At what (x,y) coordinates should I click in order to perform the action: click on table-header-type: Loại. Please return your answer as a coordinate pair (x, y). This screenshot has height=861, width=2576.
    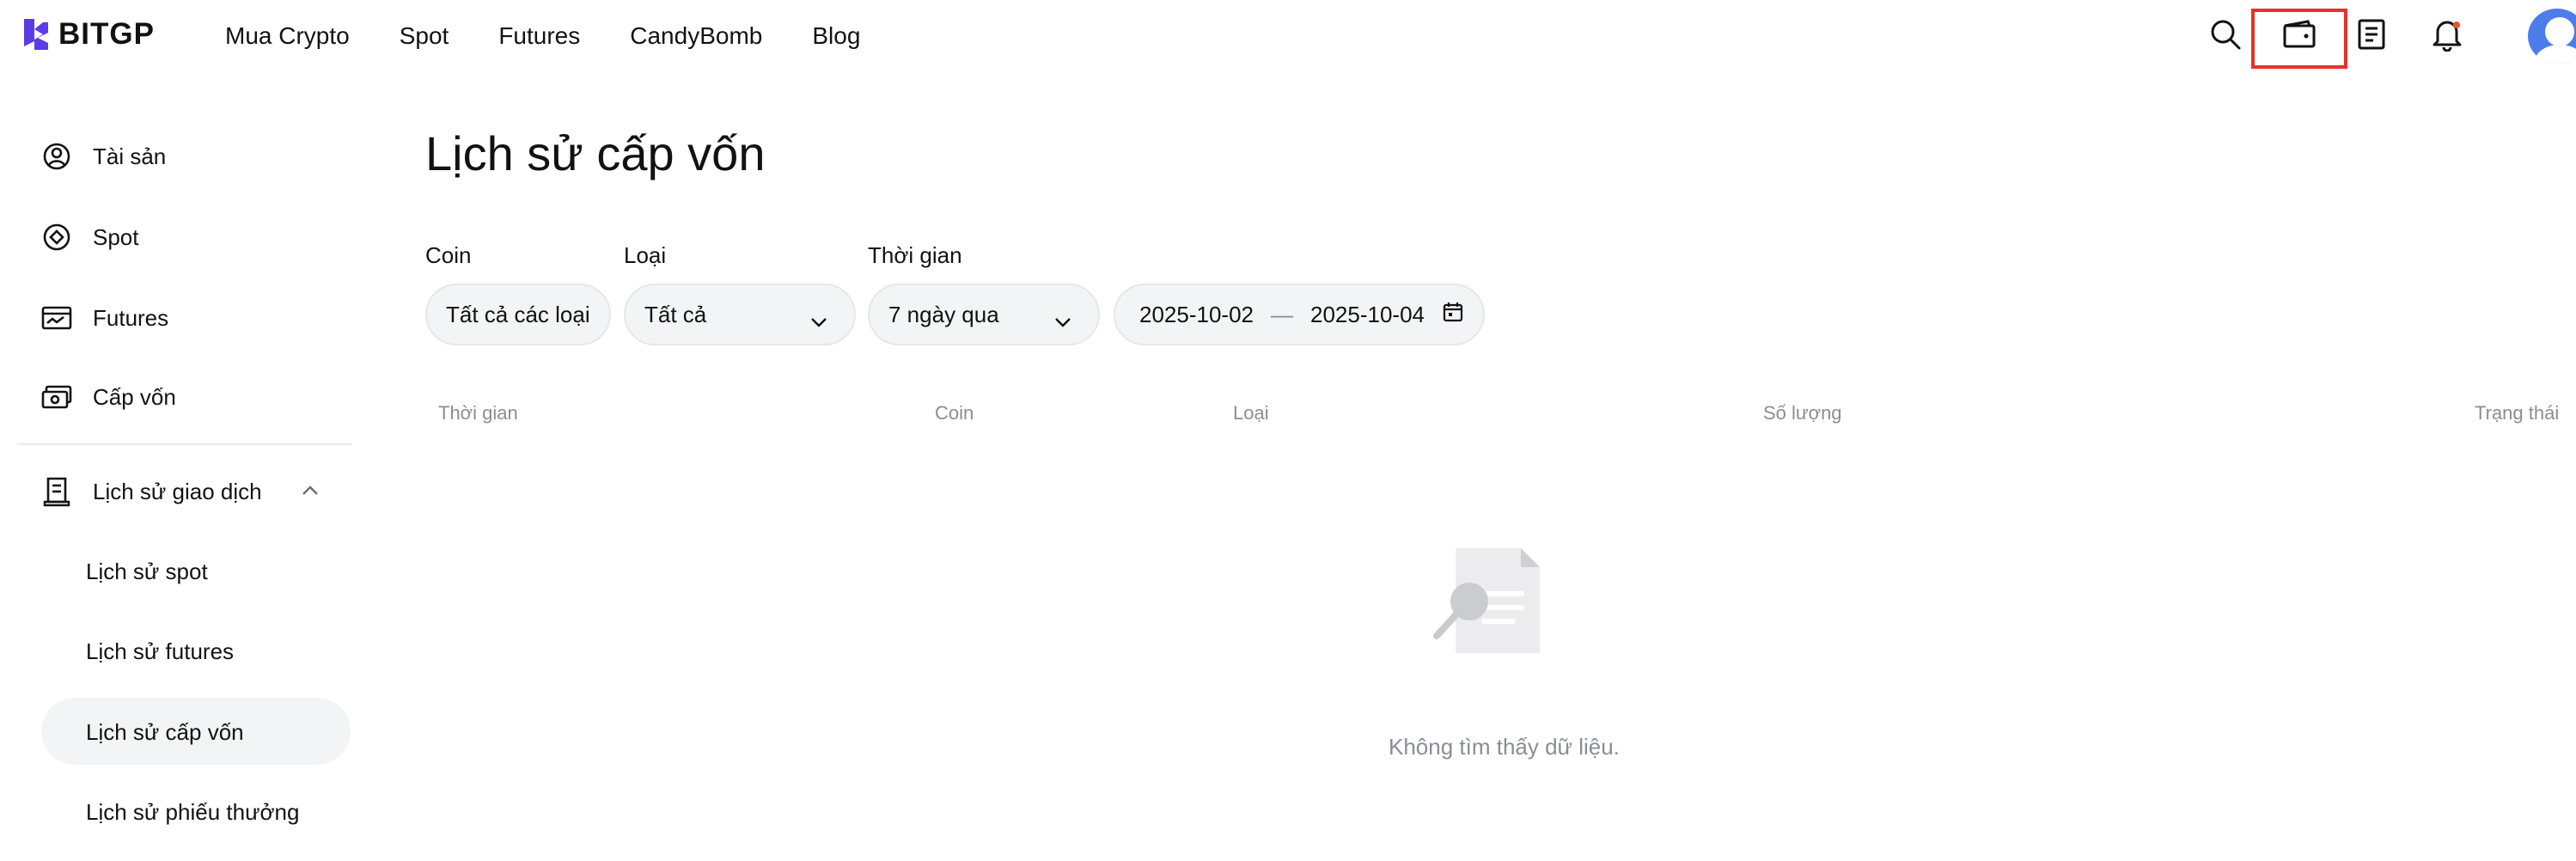
    Looking at the image, I should click on (1251, 413).